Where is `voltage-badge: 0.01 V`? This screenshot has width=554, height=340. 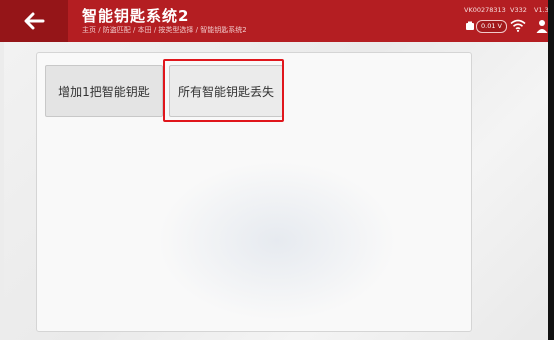
voltage-badge: 0.01 V is located at coordinates (491, 26).